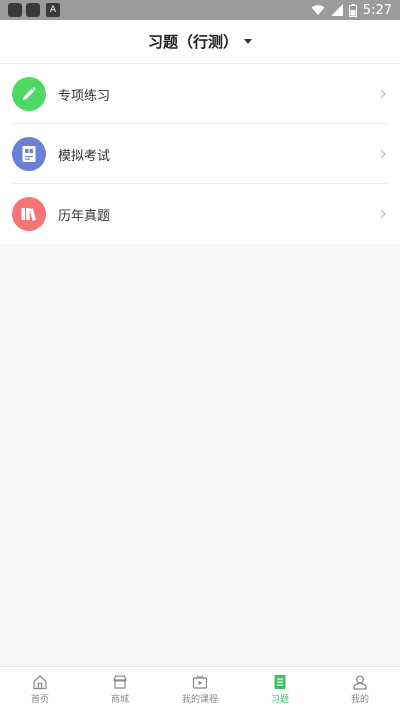  What do you see at coordinates (200, 94) in the screenshot?
I see `menu-item-special-practice: 专项练习` at bounding box center [200, 94].